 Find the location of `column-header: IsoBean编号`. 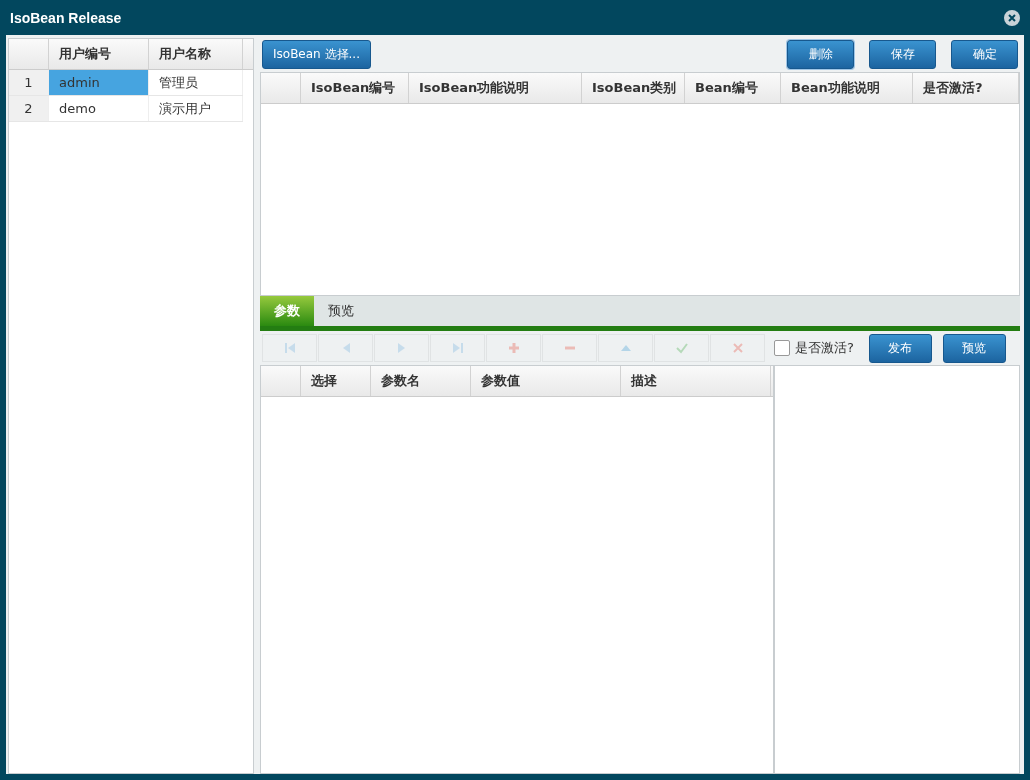

column-header: IsoBean编号 is located at coordinates (355, 88).